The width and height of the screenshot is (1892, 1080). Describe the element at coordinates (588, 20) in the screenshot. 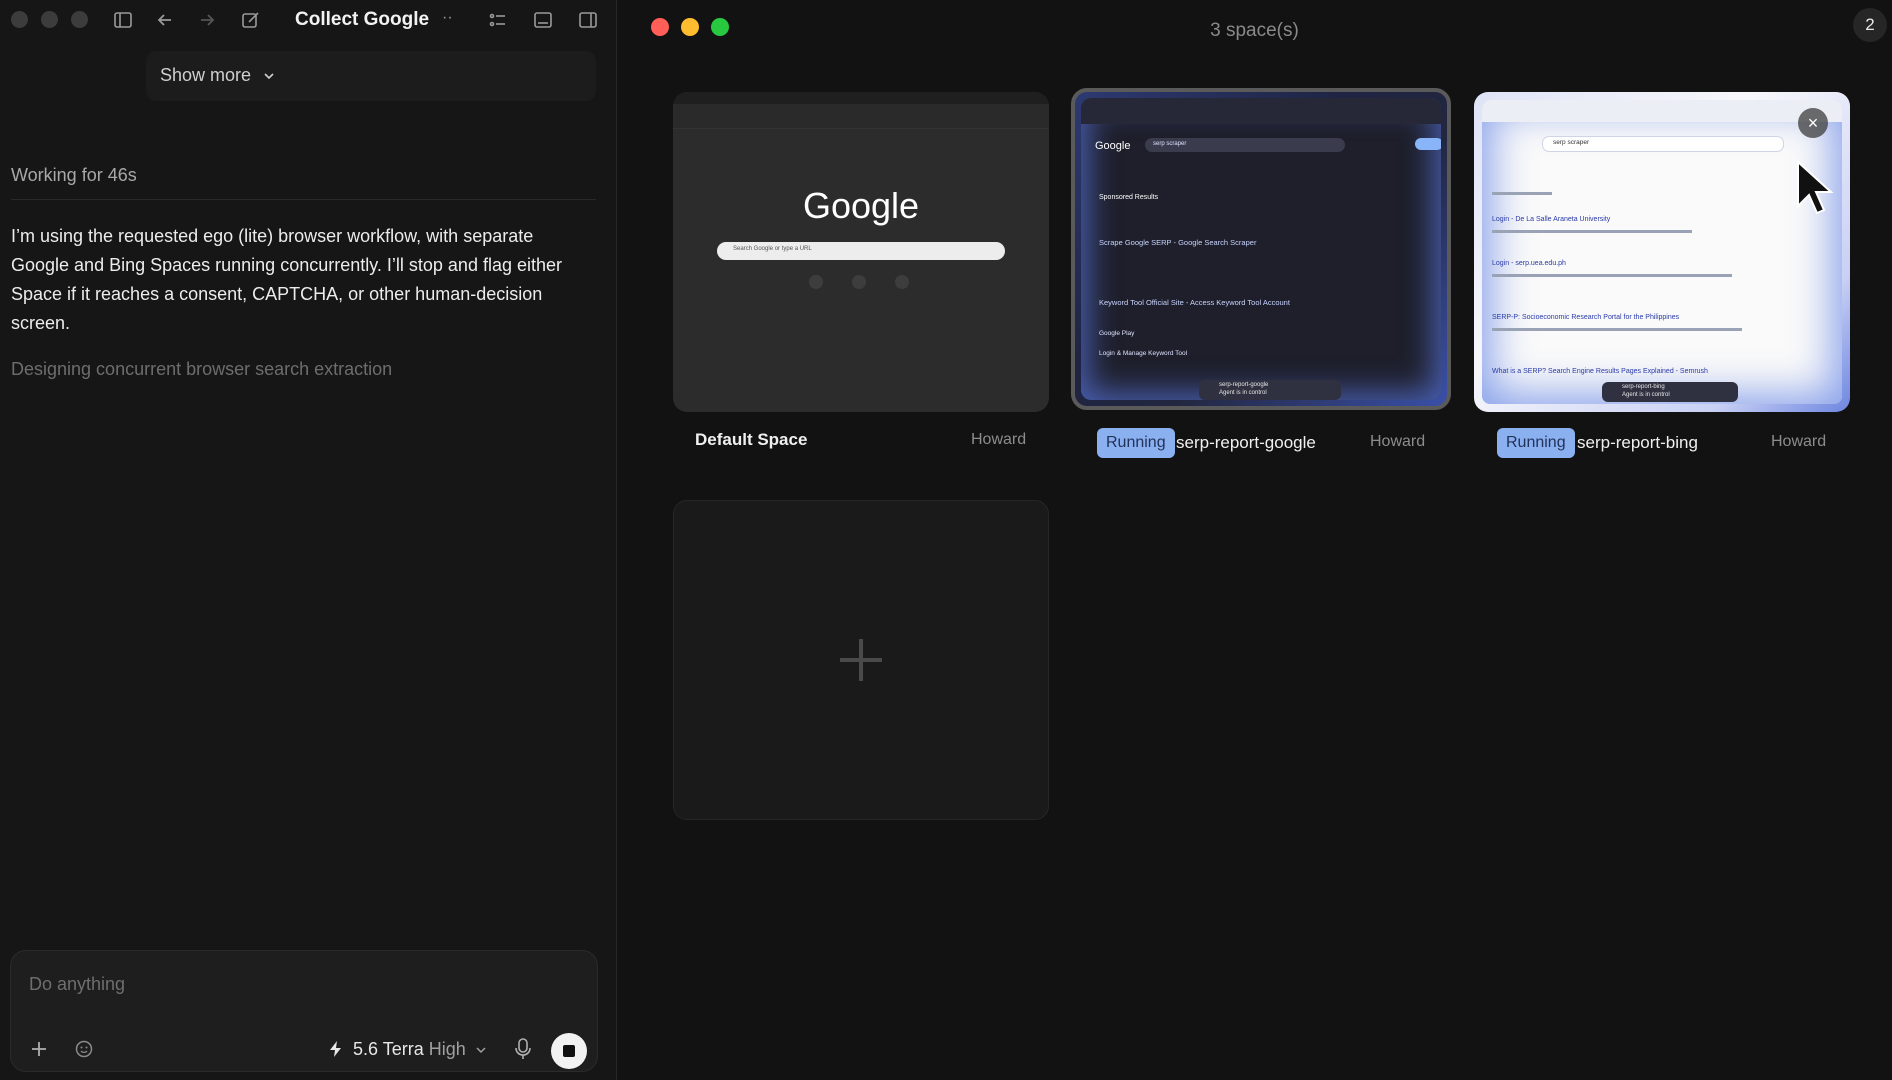

I see `panel-icon` at that location.